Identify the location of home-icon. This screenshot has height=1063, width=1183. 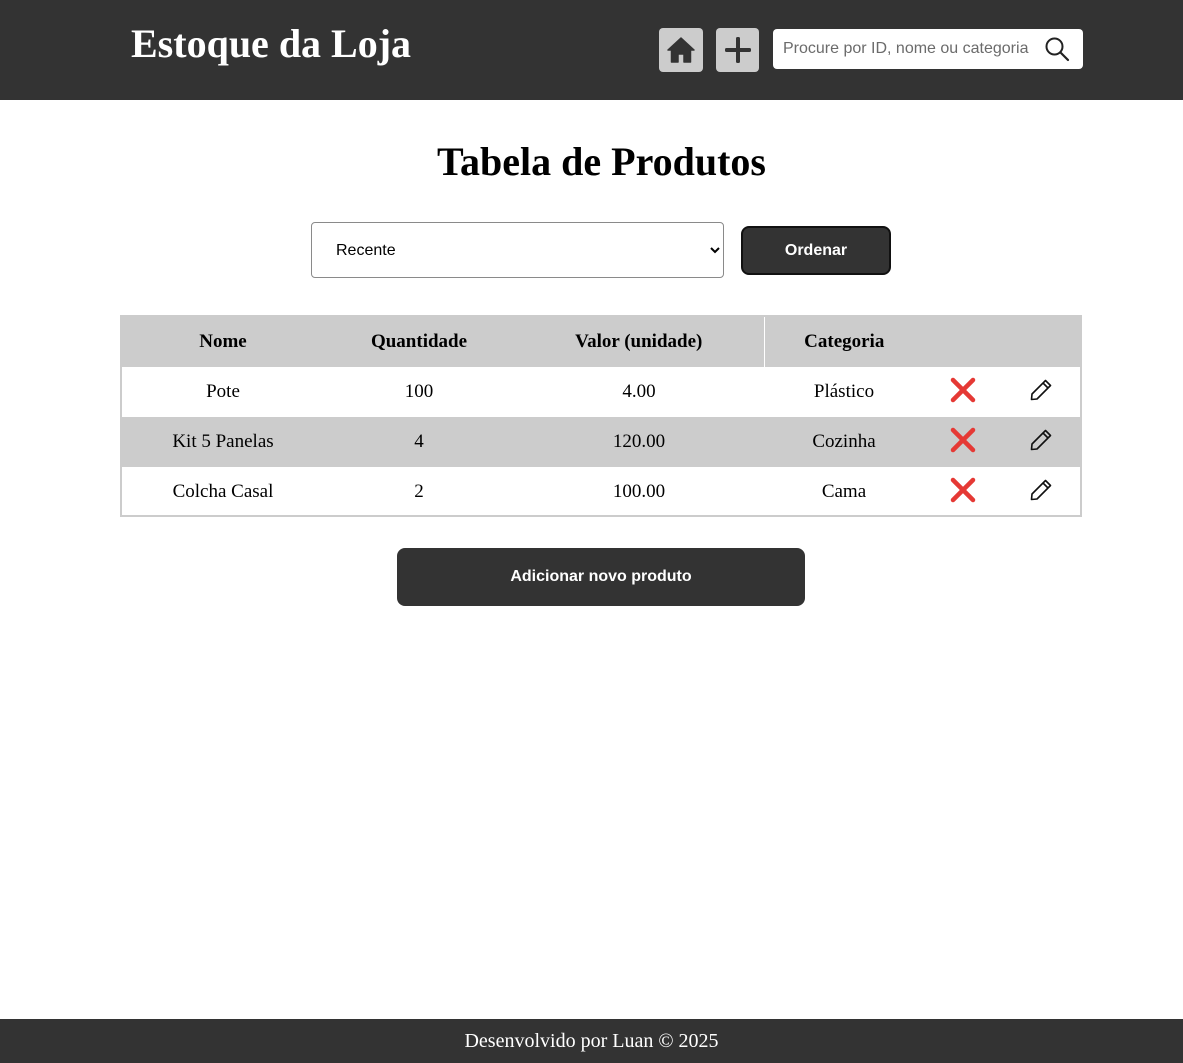
(681, 50).